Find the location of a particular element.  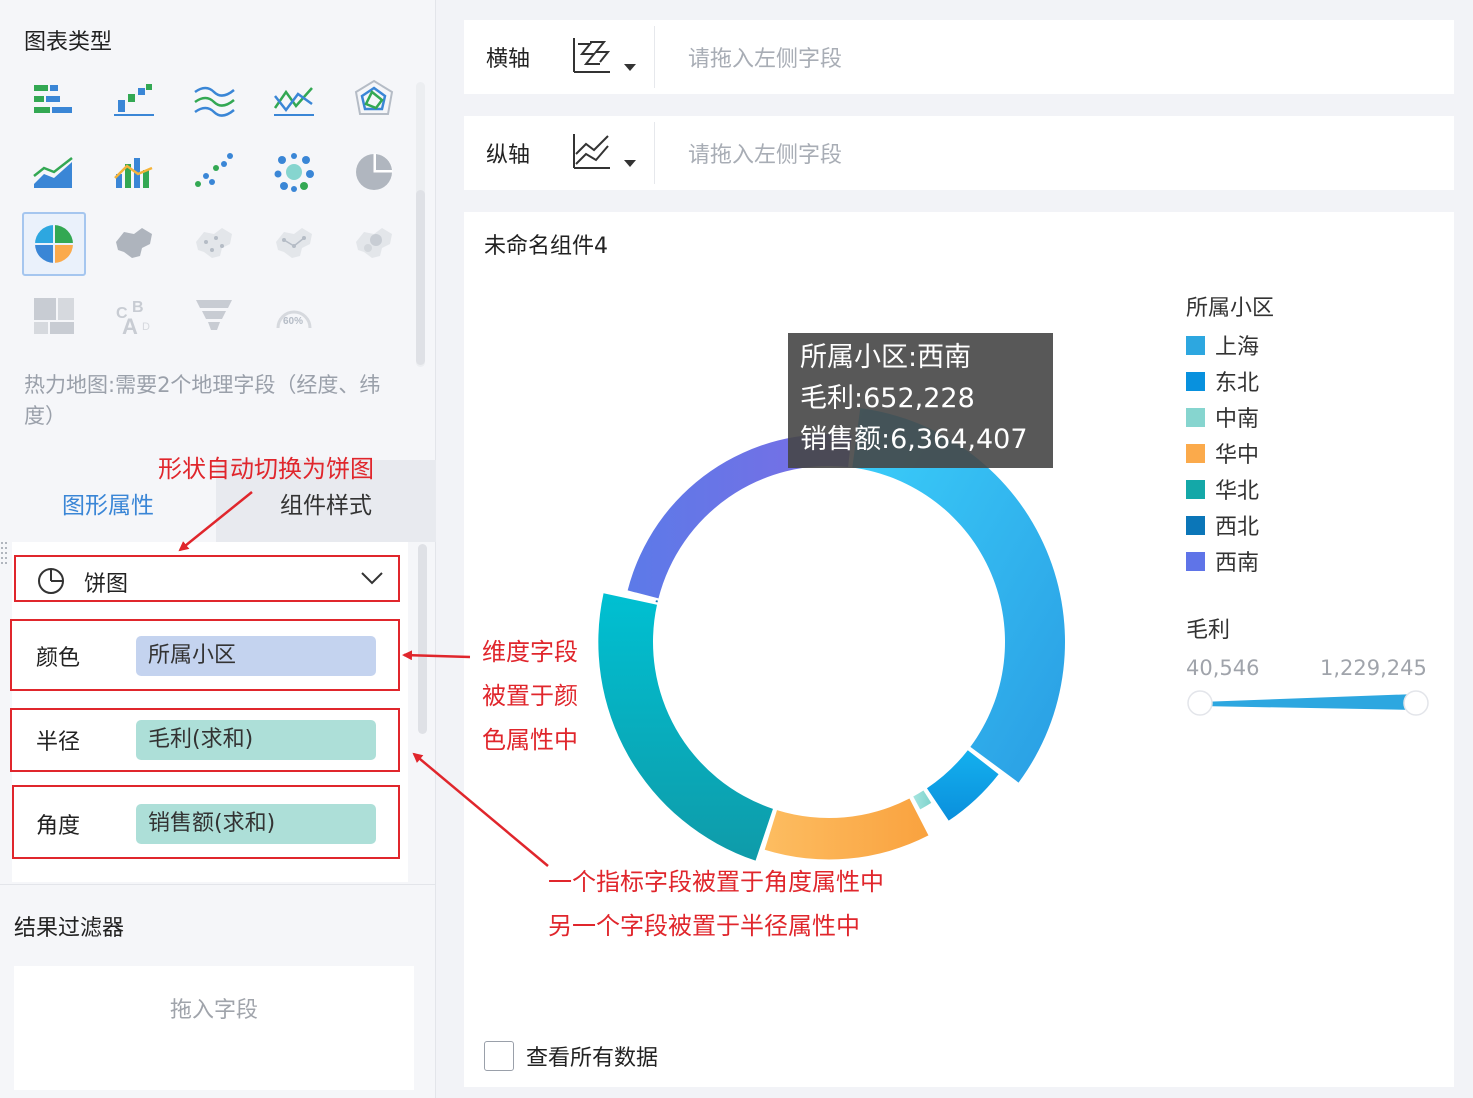

chart-tooltip: 所属小区:西南 毛利:652,228 销售额:6,364,407 is located at coordinates (920, 400).